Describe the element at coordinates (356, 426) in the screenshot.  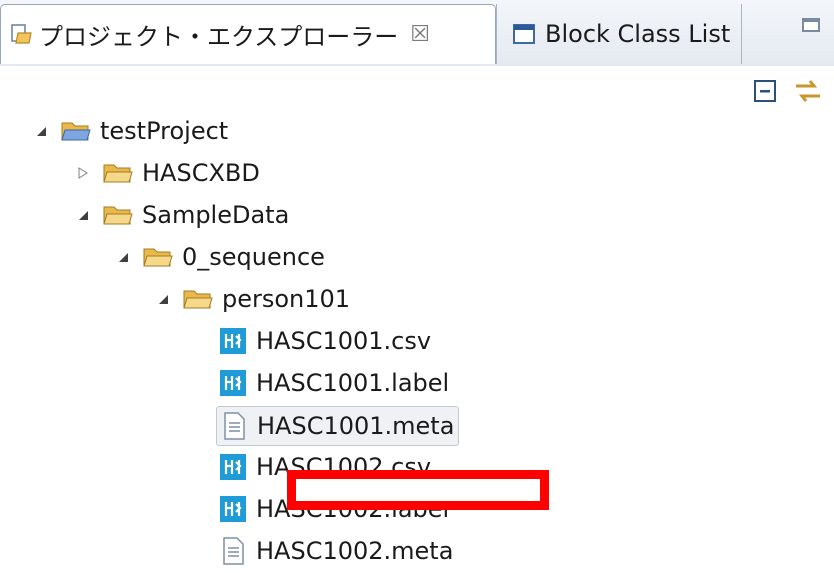
I see `tree-item-label: HASC1001.meta` at that location.